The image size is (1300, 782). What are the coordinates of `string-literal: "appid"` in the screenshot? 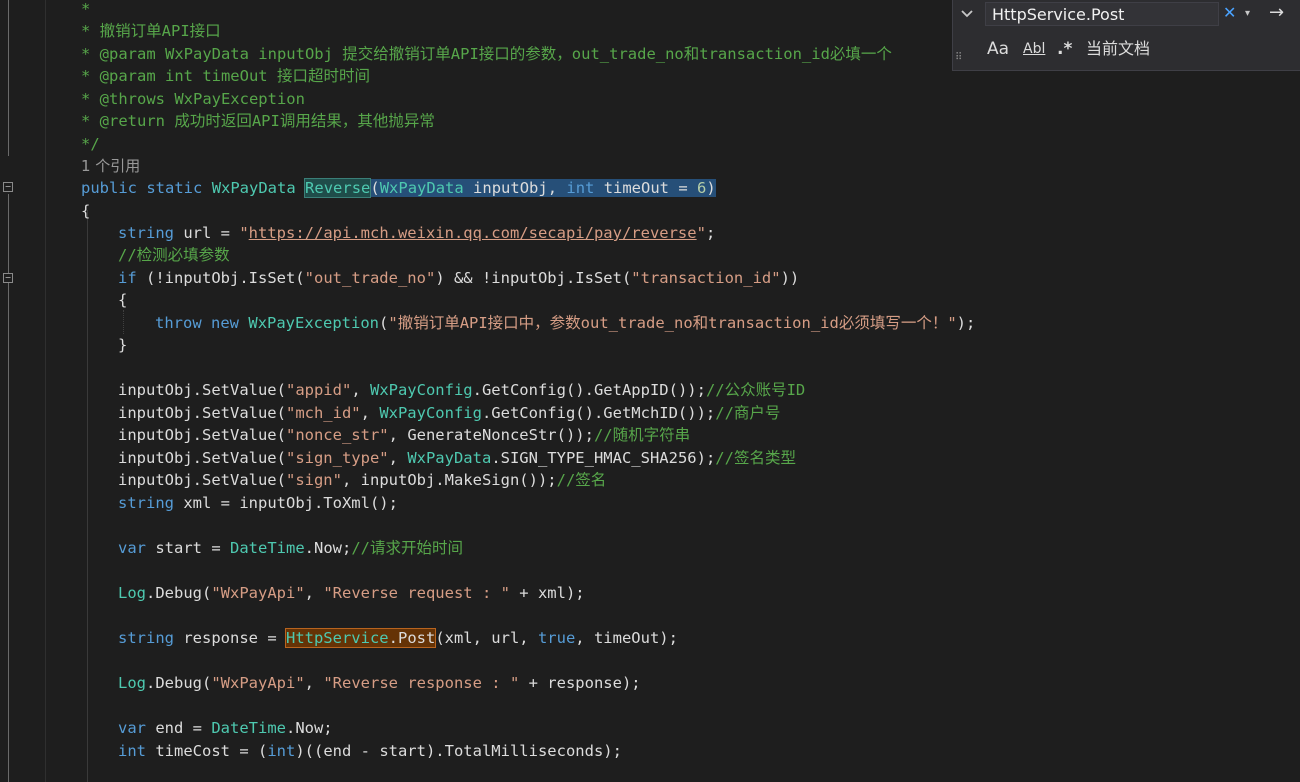 It's located at (318, 390).